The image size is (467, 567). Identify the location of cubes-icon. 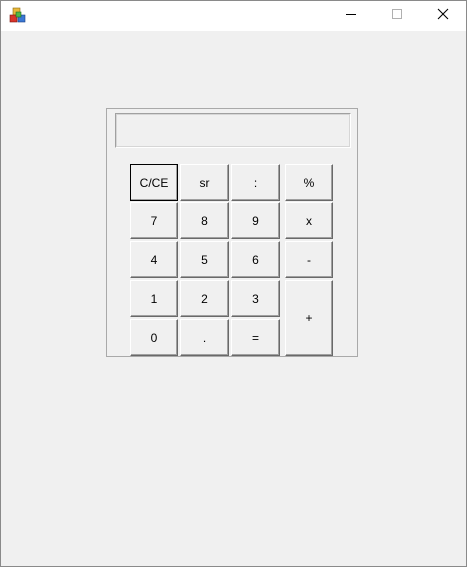
(18, 16).